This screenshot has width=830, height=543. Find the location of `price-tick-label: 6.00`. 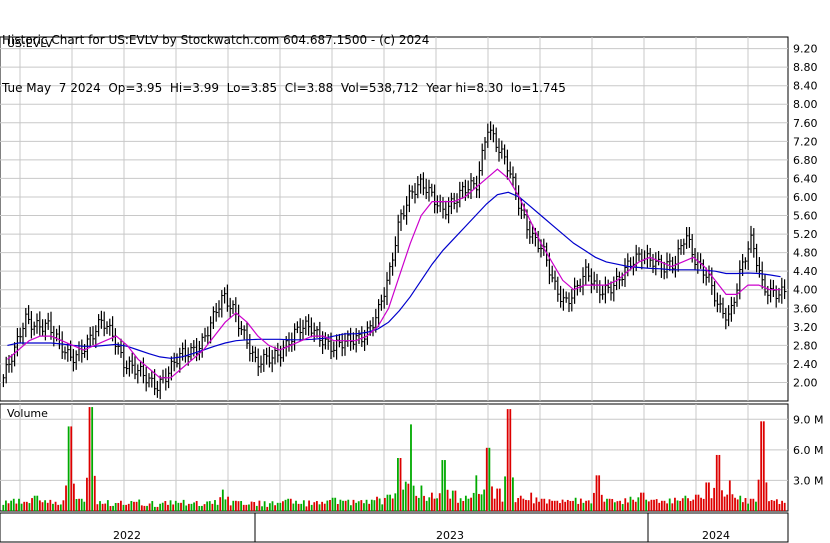

price-tick-label: 6.00 is located at coordinates (805, 197).